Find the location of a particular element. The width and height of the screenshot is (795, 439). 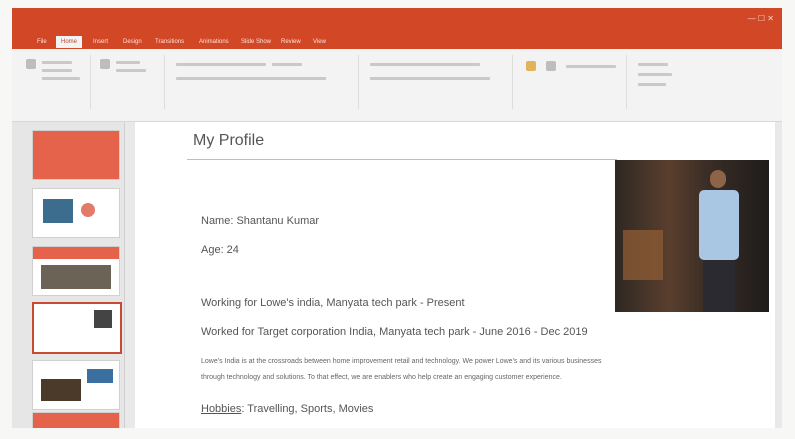

window-controls: — ☐ ✕ is located at coordinates (761, 18).